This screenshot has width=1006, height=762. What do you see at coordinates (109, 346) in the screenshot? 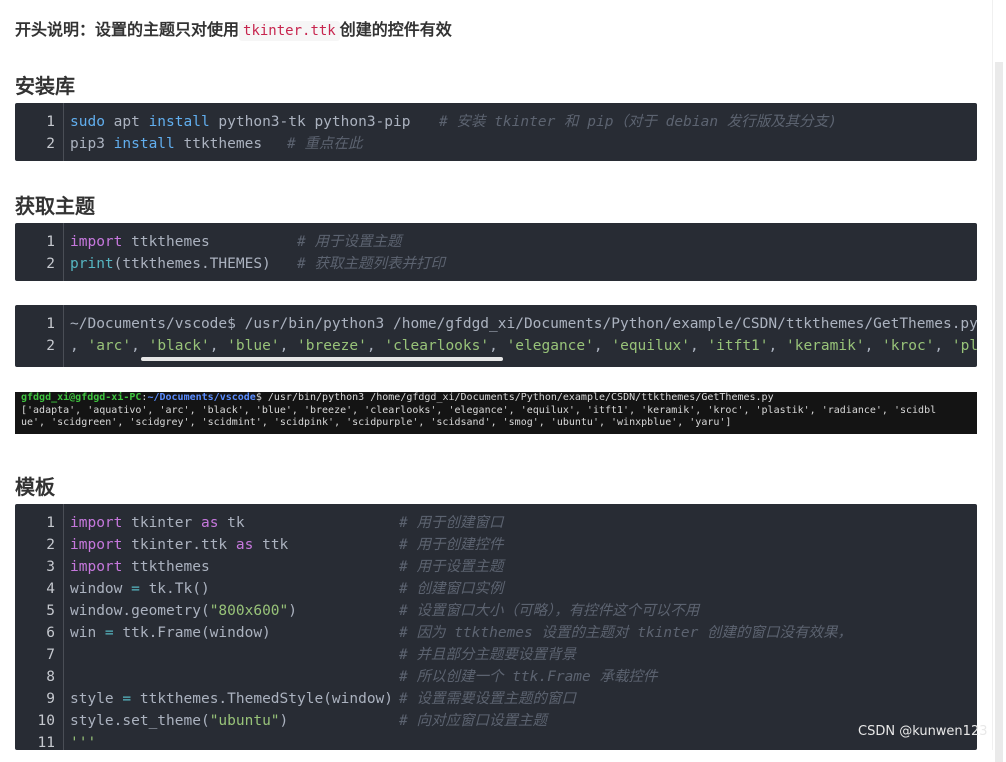
I see `theme-string: 'arc'` at bounding box center [109, 346].